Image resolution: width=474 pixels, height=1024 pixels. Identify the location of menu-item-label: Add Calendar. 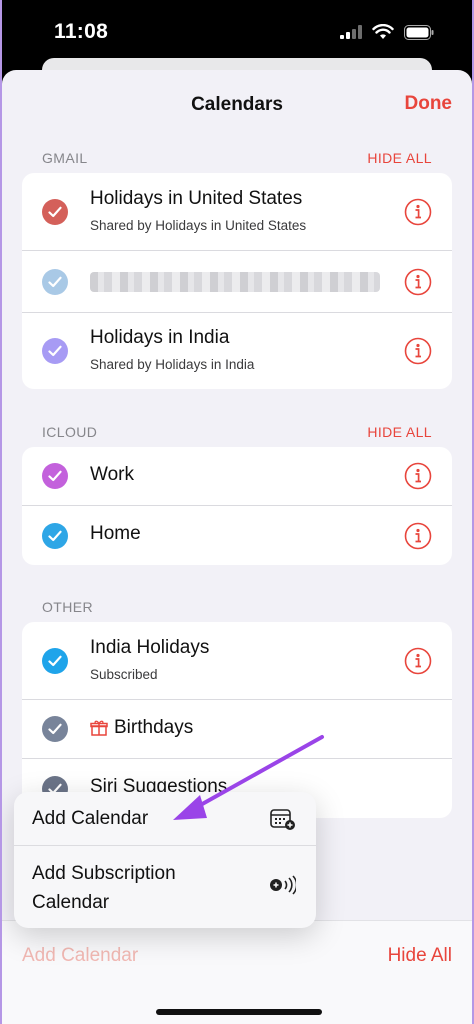
(90, 818).